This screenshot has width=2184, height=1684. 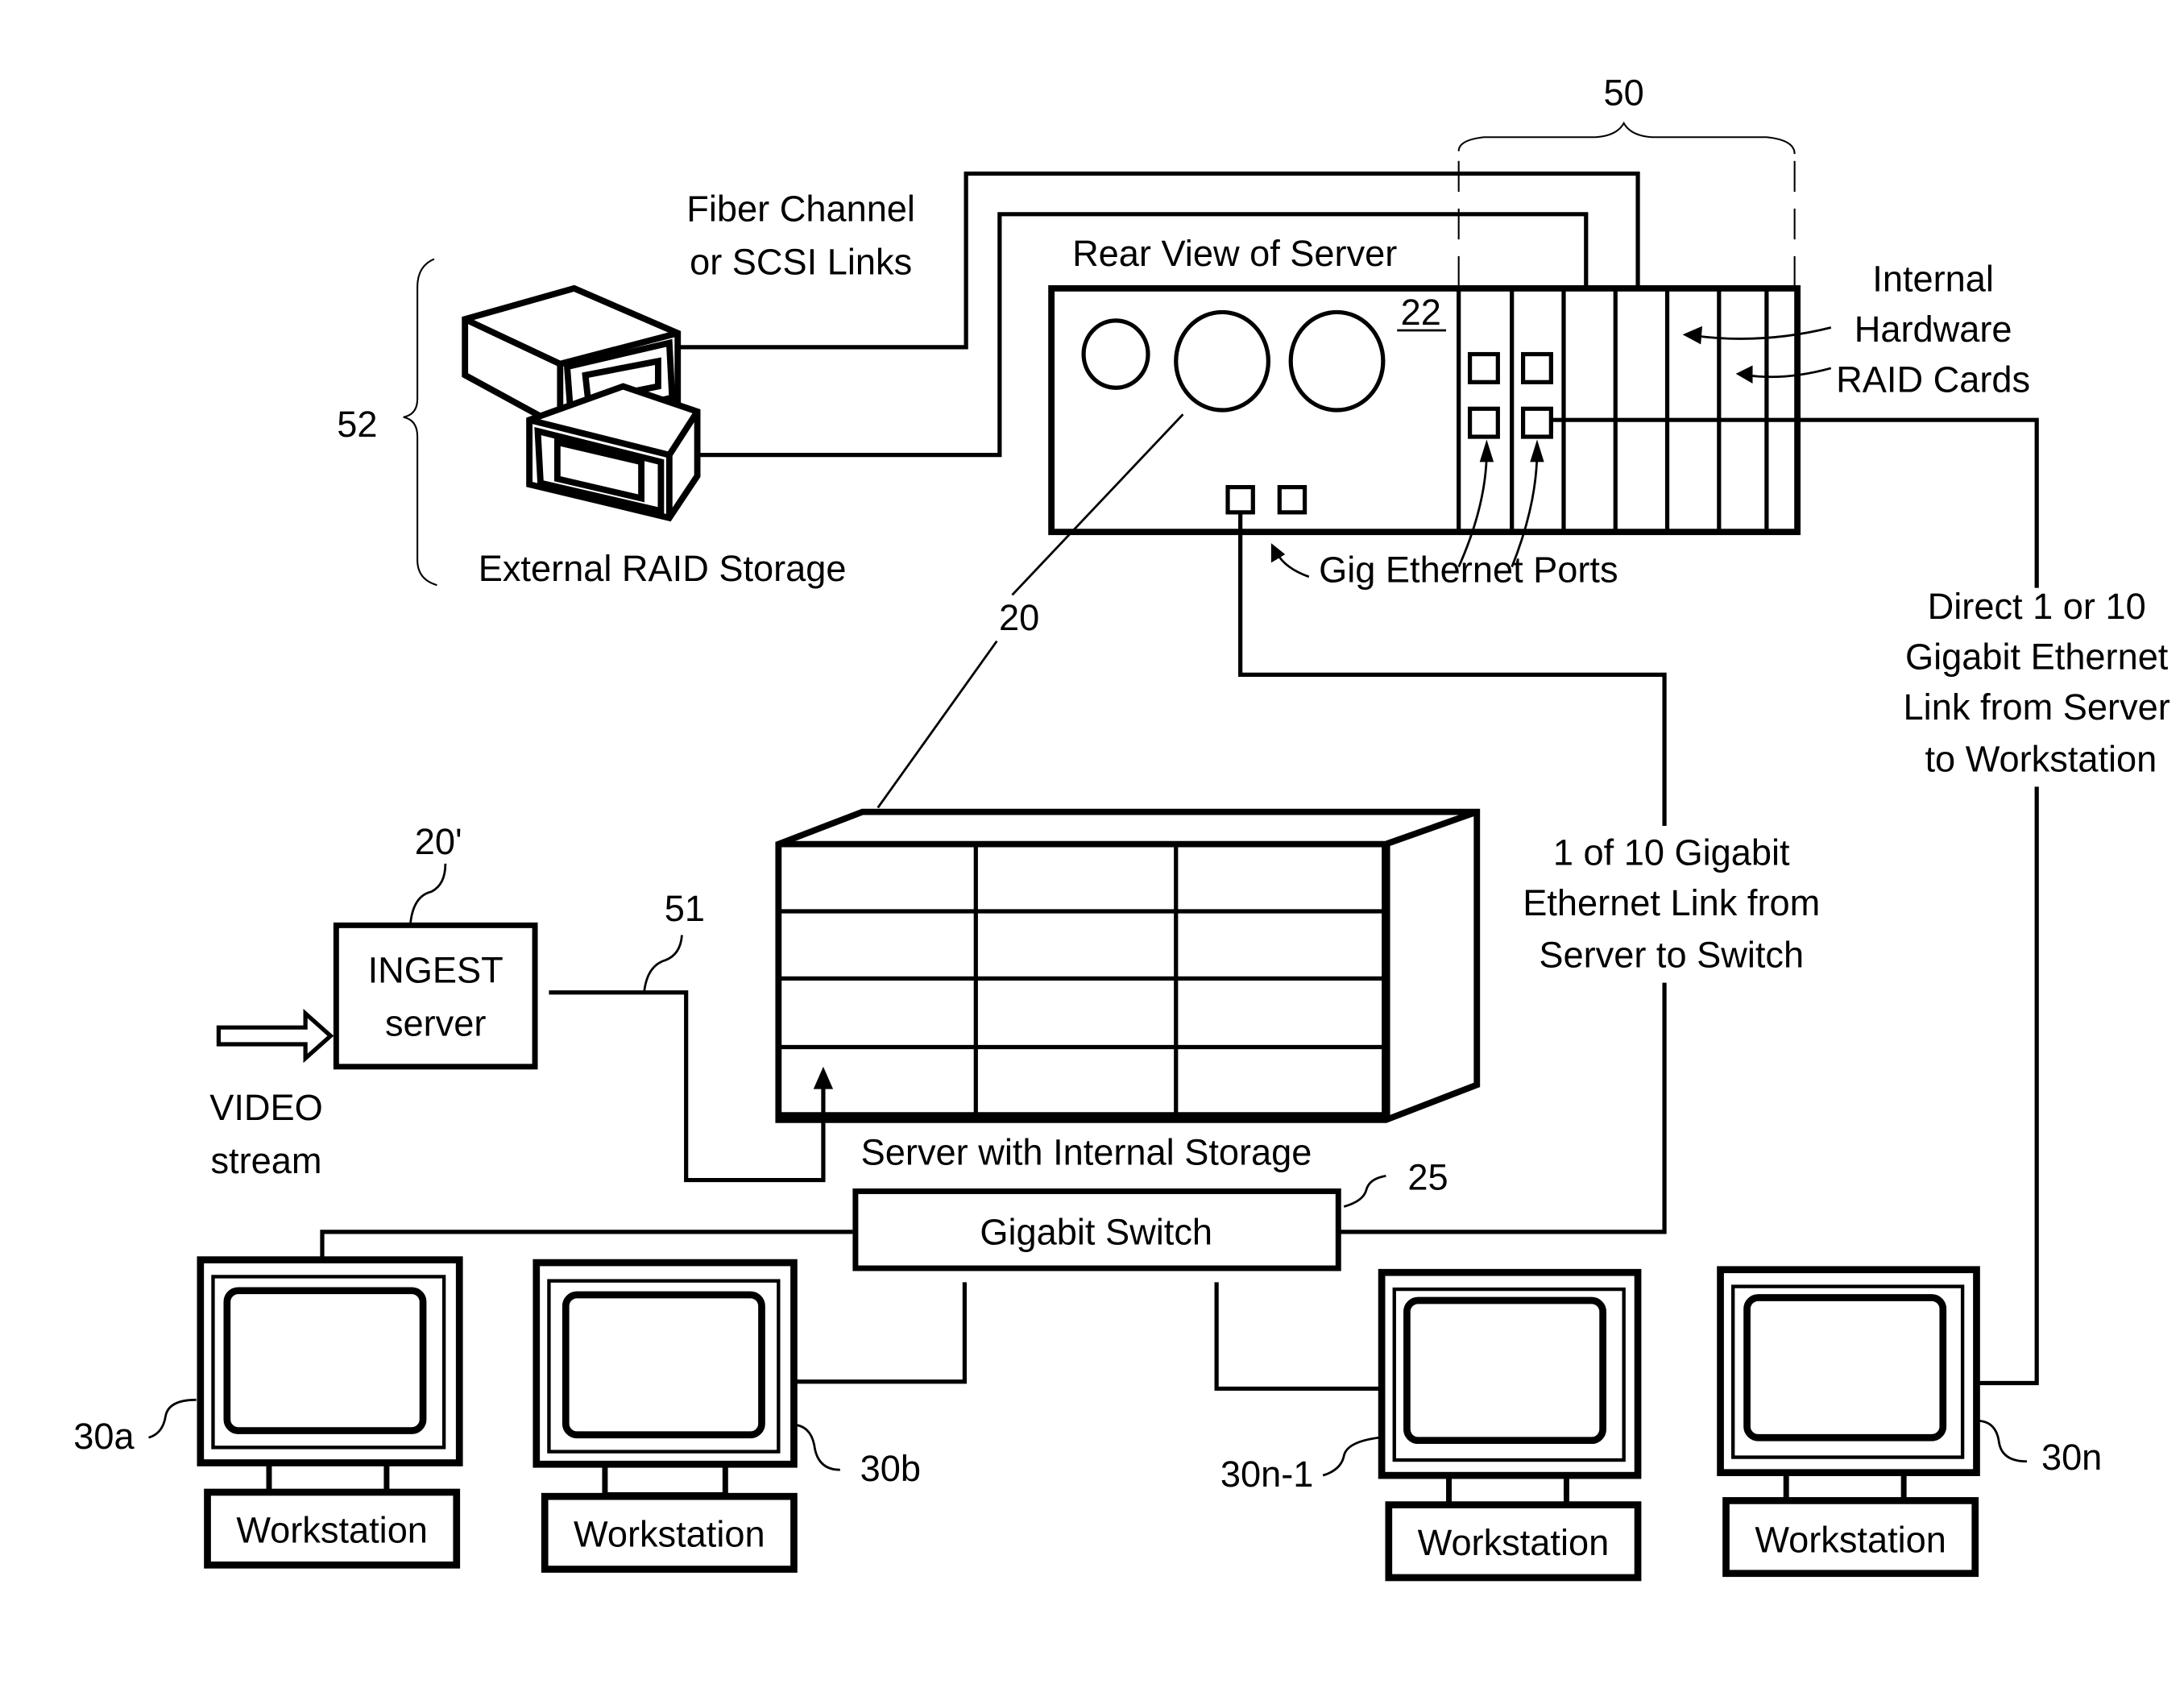 I want to click on ref-52: 52, so click(x=357, y=425).